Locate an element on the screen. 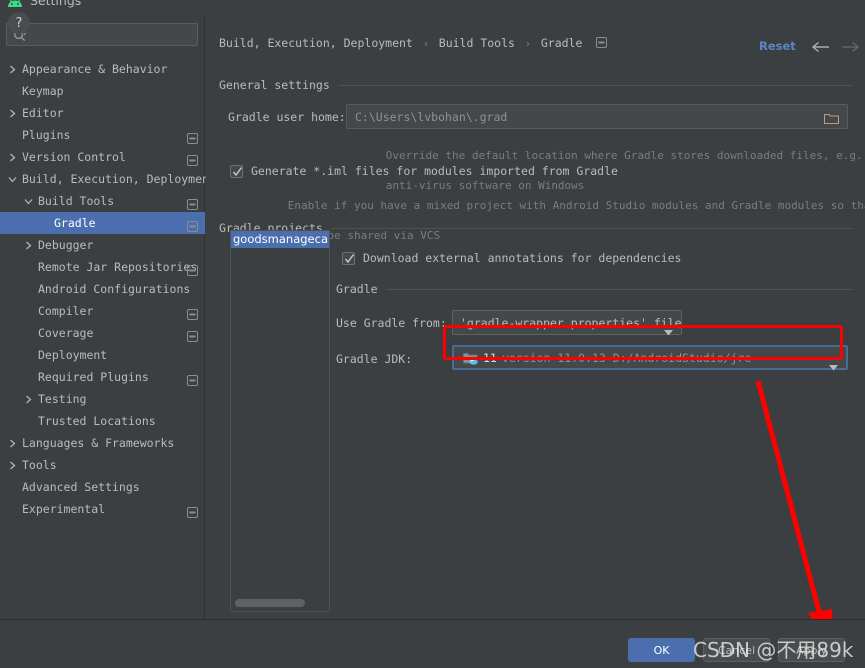 The height and width of the screenshot is (668, 865). breadcrumb-part-3: Gradle is located at coordinates (562, 43).